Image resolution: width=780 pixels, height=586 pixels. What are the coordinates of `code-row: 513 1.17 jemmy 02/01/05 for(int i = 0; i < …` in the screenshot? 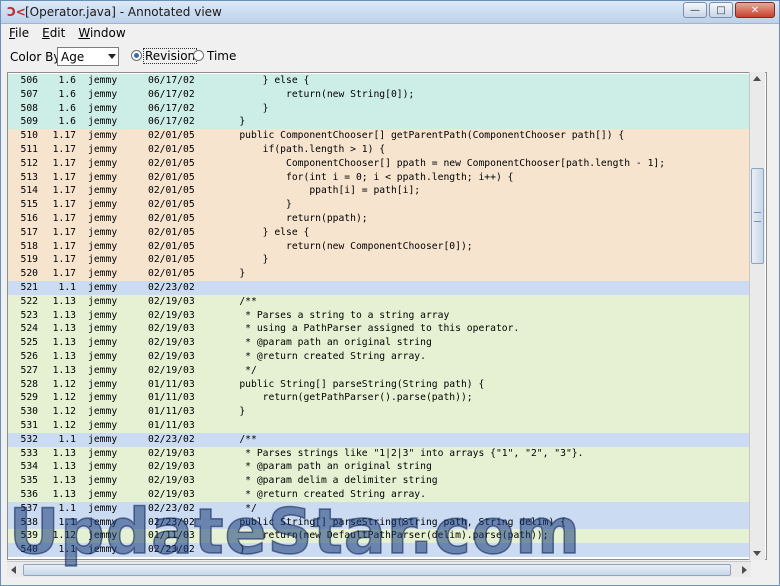 It's located at (379, 177).